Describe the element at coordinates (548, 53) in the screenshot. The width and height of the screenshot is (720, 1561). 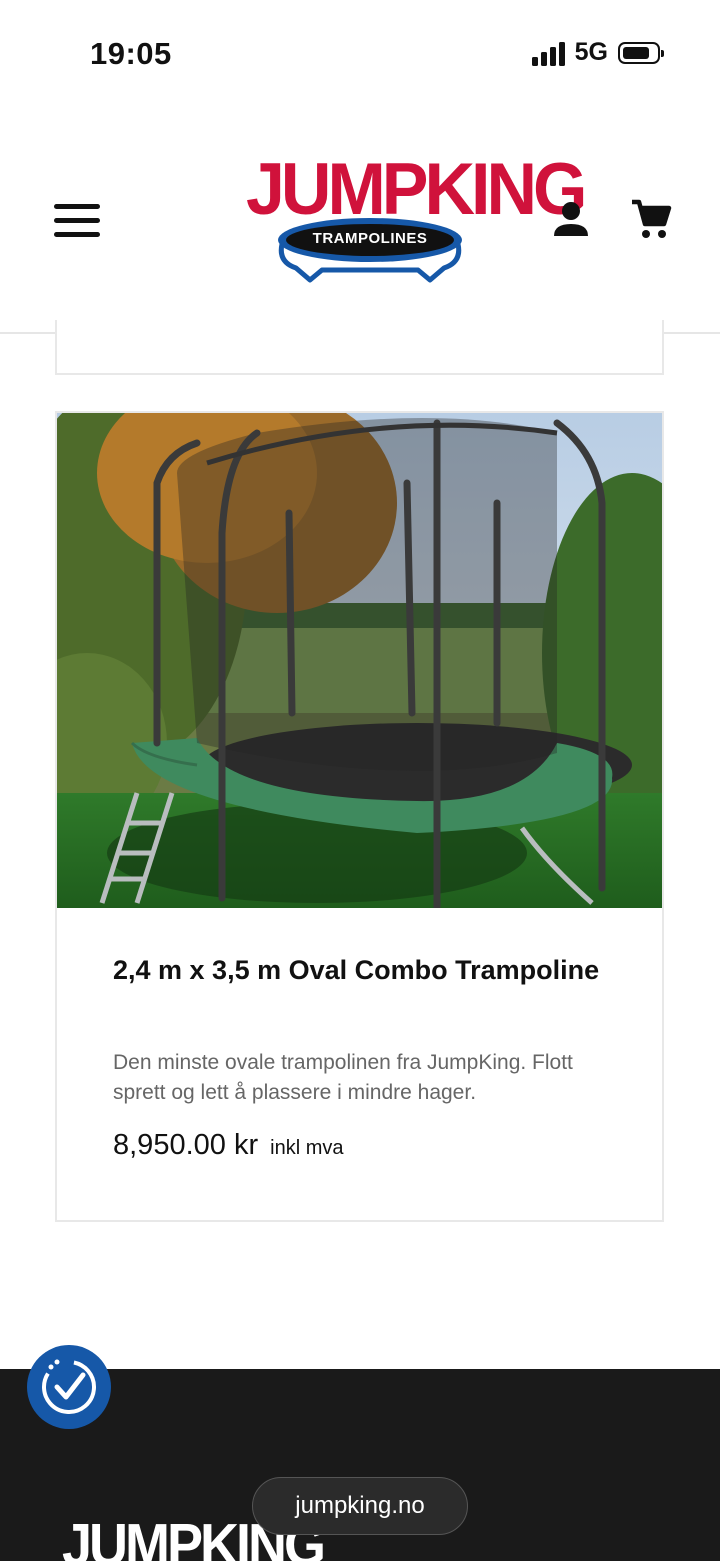
I see `signal-icon` at that location.